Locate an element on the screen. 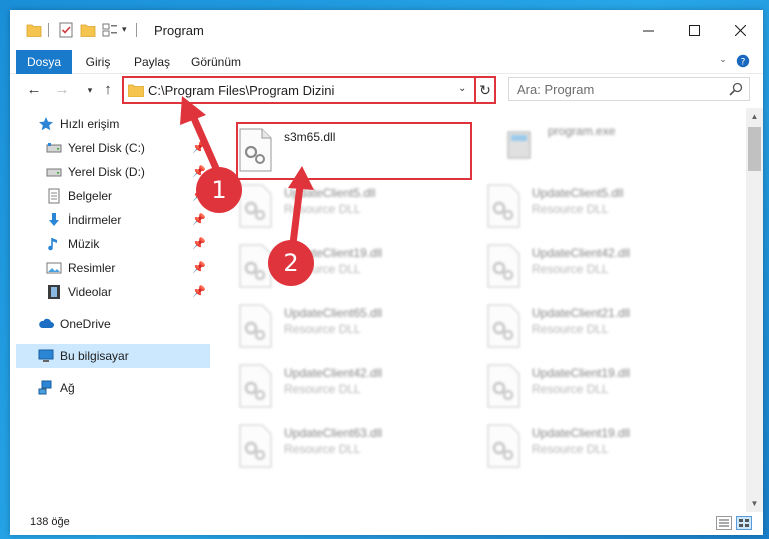 The image size is (769, 539). scroll-down-icon: ▼ is located at coordinates (754, 503).